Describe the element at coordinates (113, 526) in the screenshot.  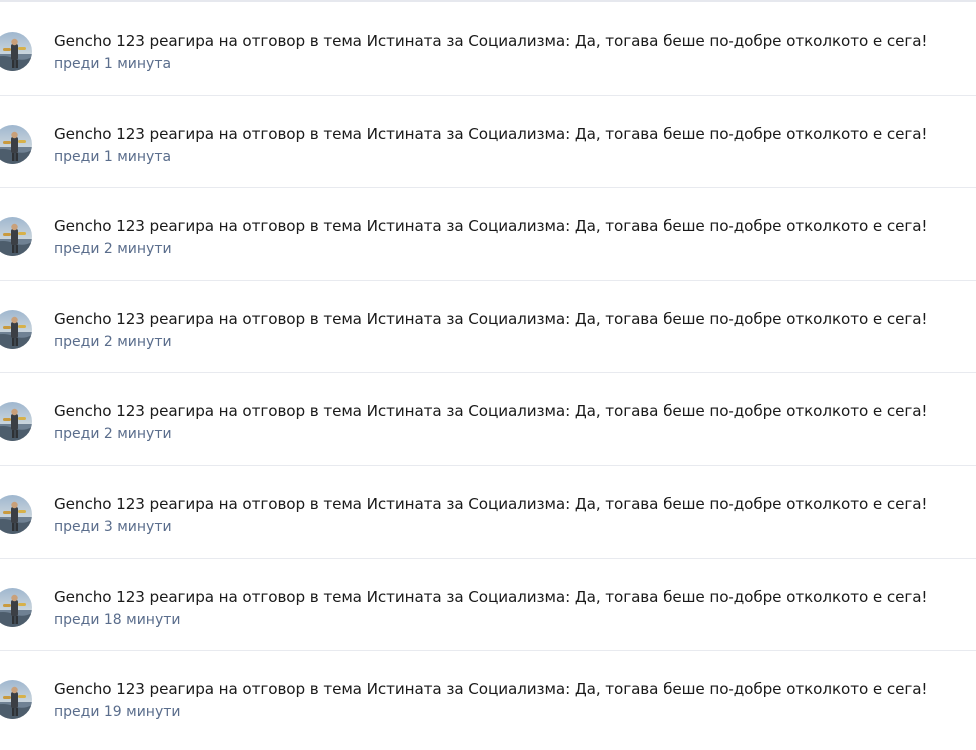
I see `notification-time: преди 3 минути` at that location.